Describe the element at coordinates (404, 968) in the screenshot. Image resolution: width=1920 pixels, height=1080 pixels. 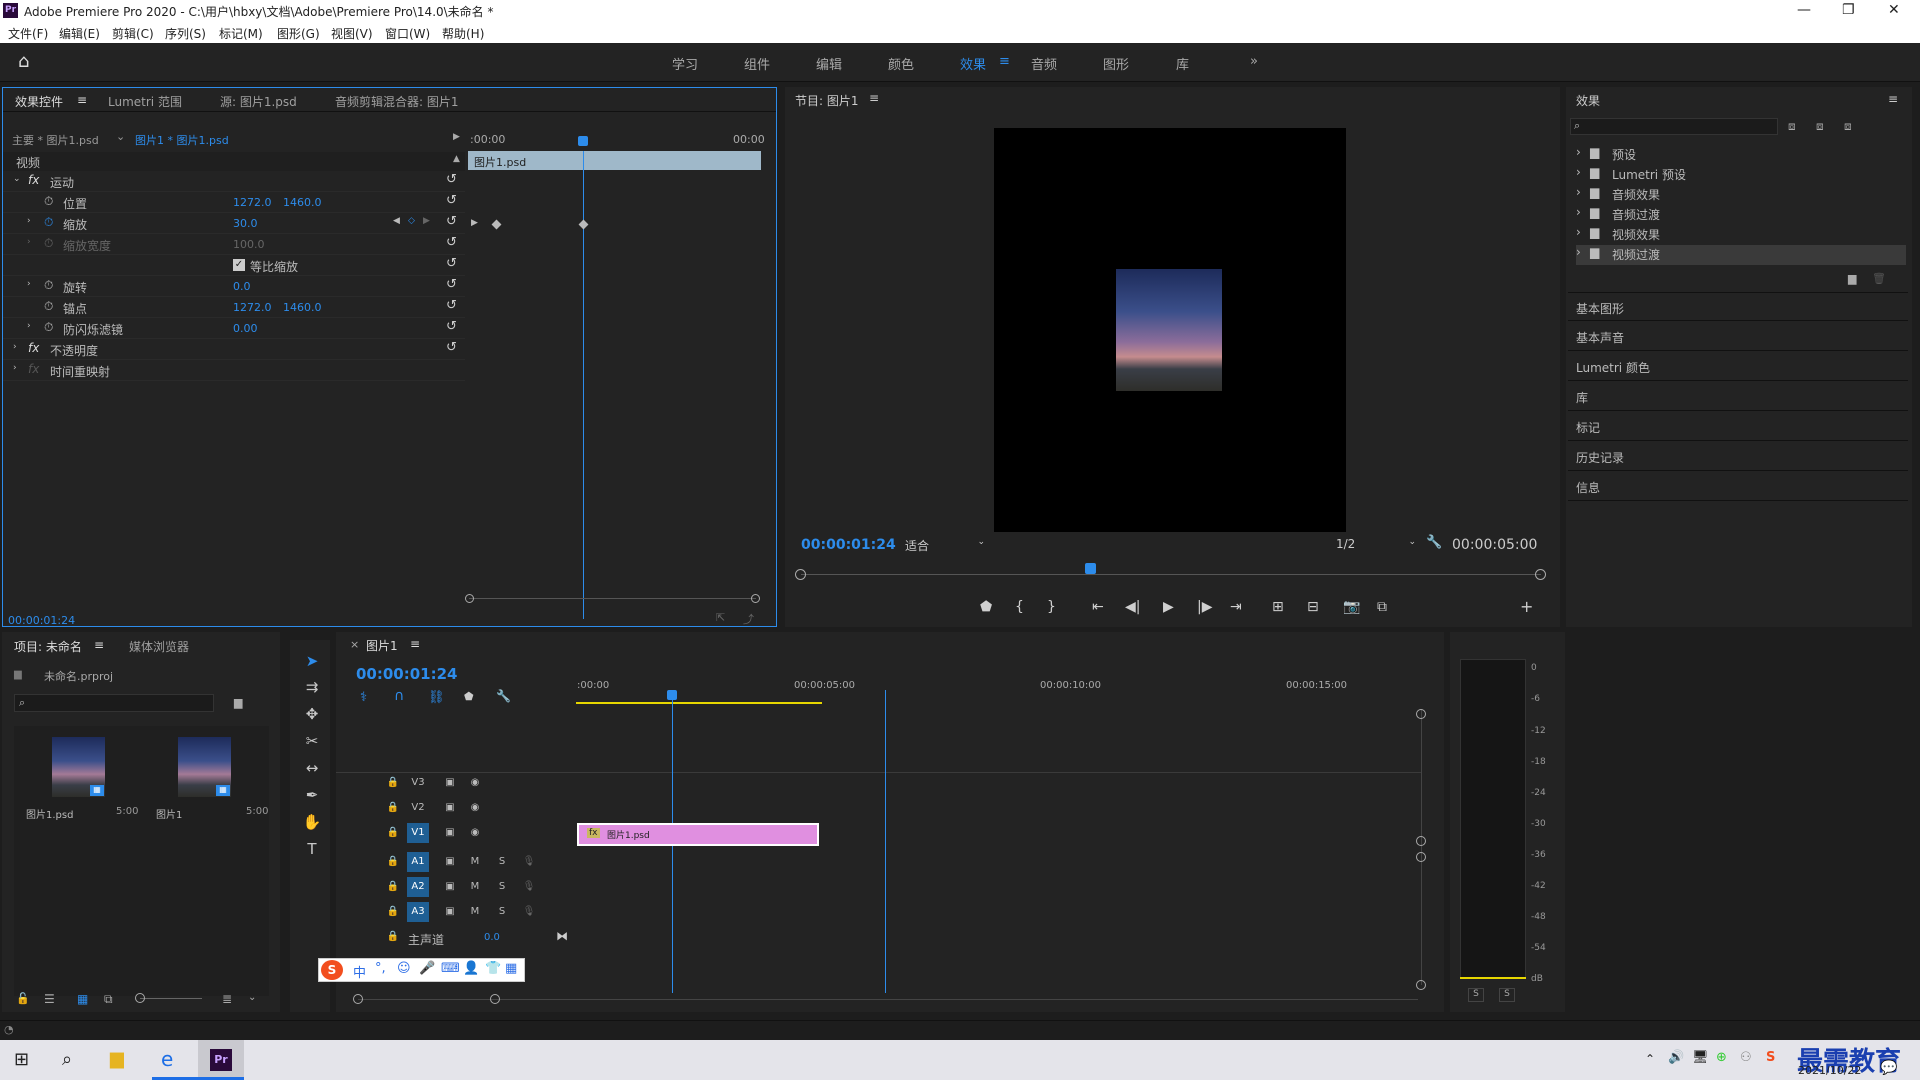
I see `emoji-icon: ☺` at that location.